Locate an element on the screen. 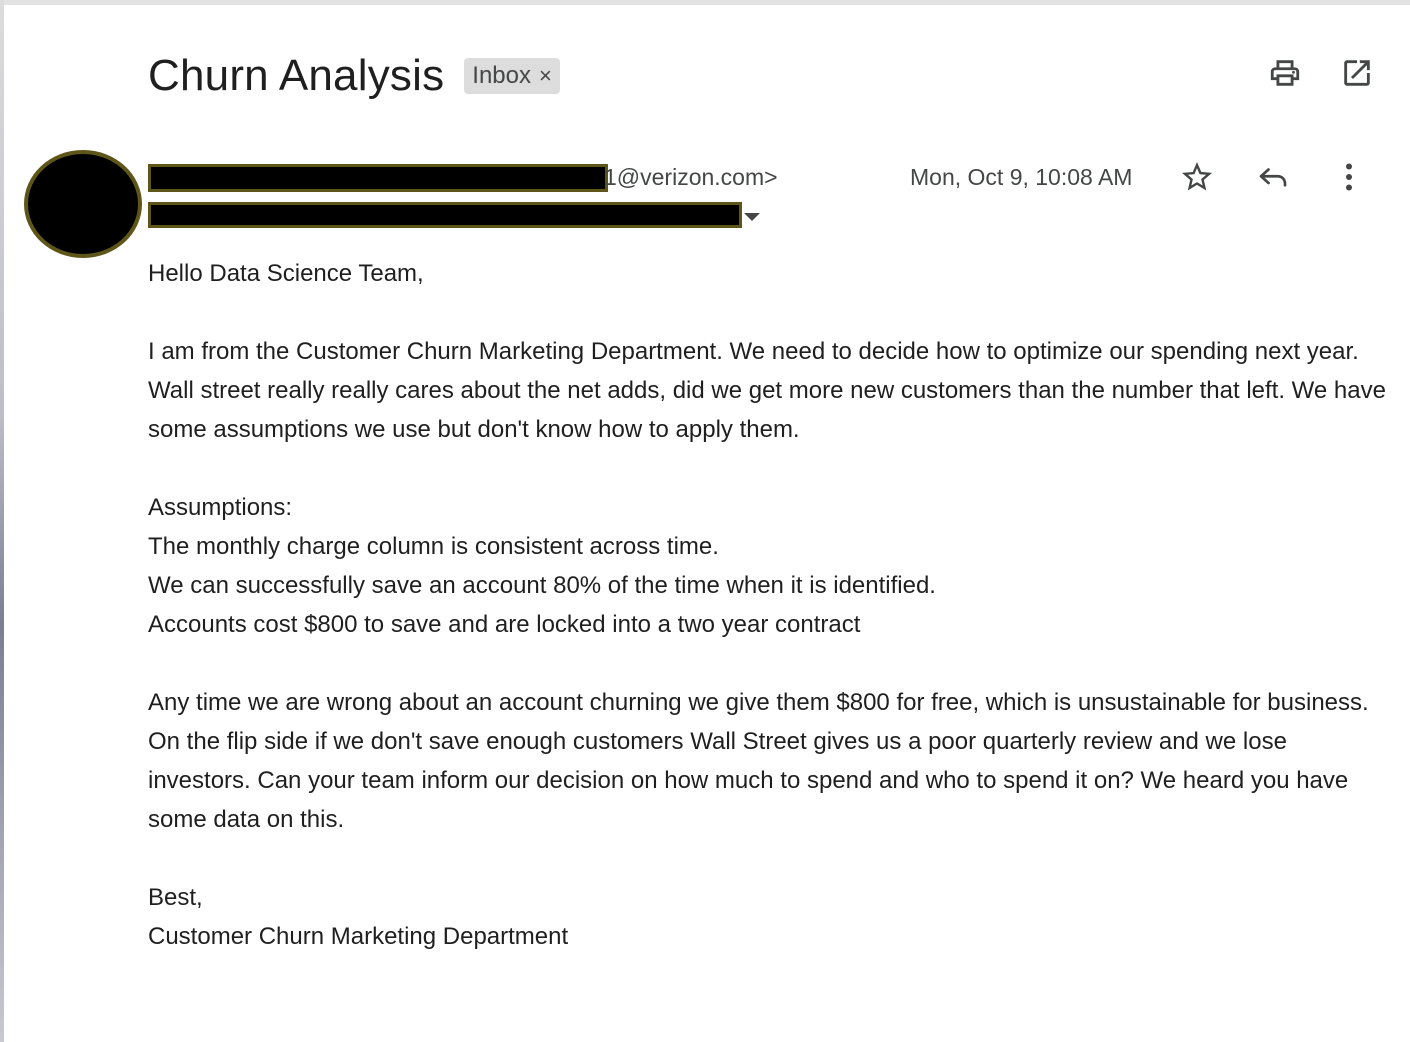  sender-avatar is located at coordinates (83, 204).